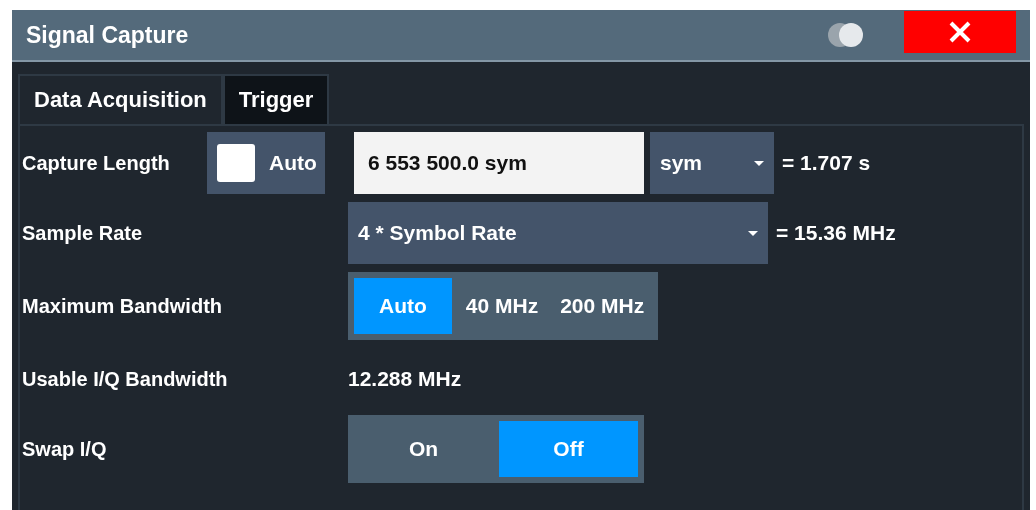 The width and height of the screenshot is (1036, 510). What do you see at coordinates (266, 163) in the screenshot?
I see `auto-checkbox-group: Auto` at bounding box center [266, 163].